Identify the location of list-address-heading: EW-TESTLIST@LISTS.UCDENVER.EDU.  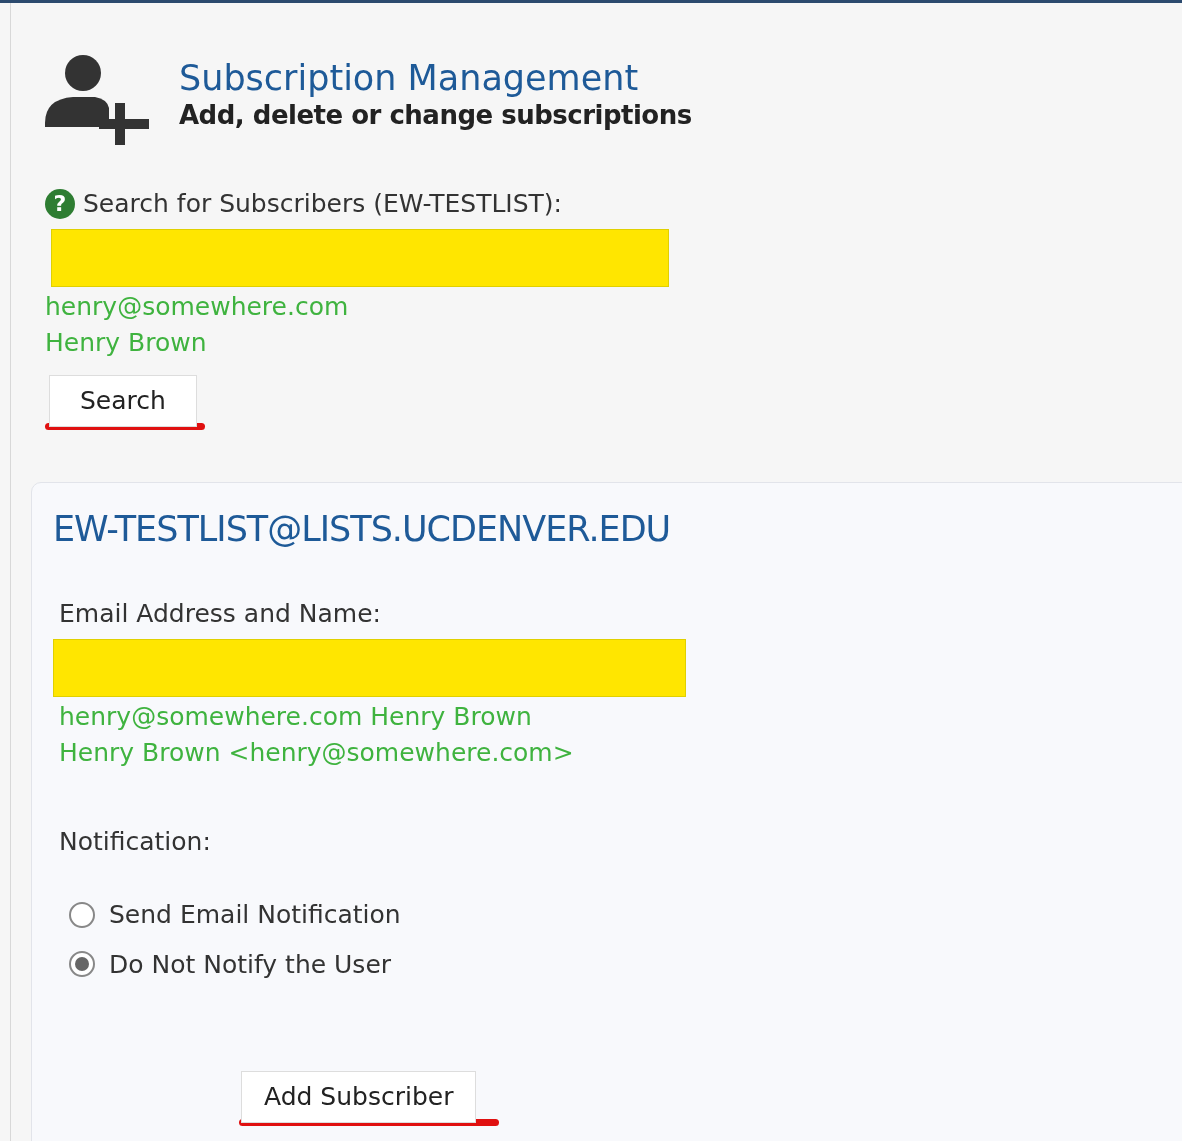
(362, 529).